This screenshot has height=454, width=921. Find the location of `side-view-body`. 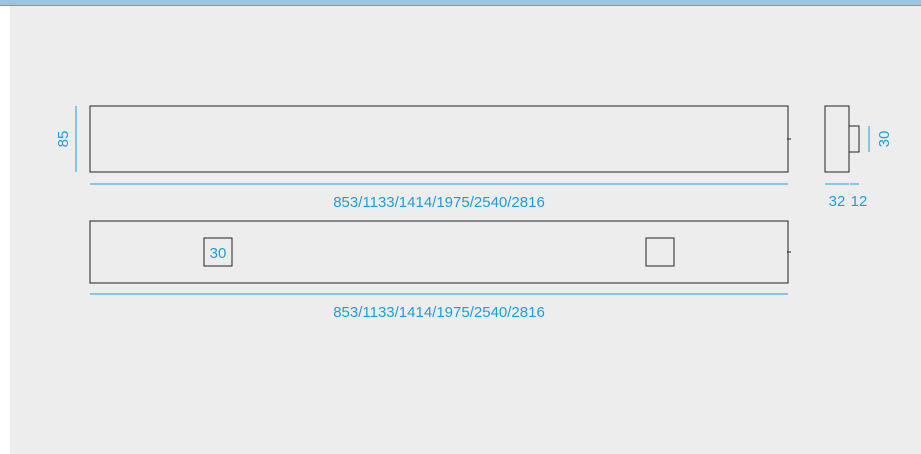

side-view-body is located at coordinates (837, 139).